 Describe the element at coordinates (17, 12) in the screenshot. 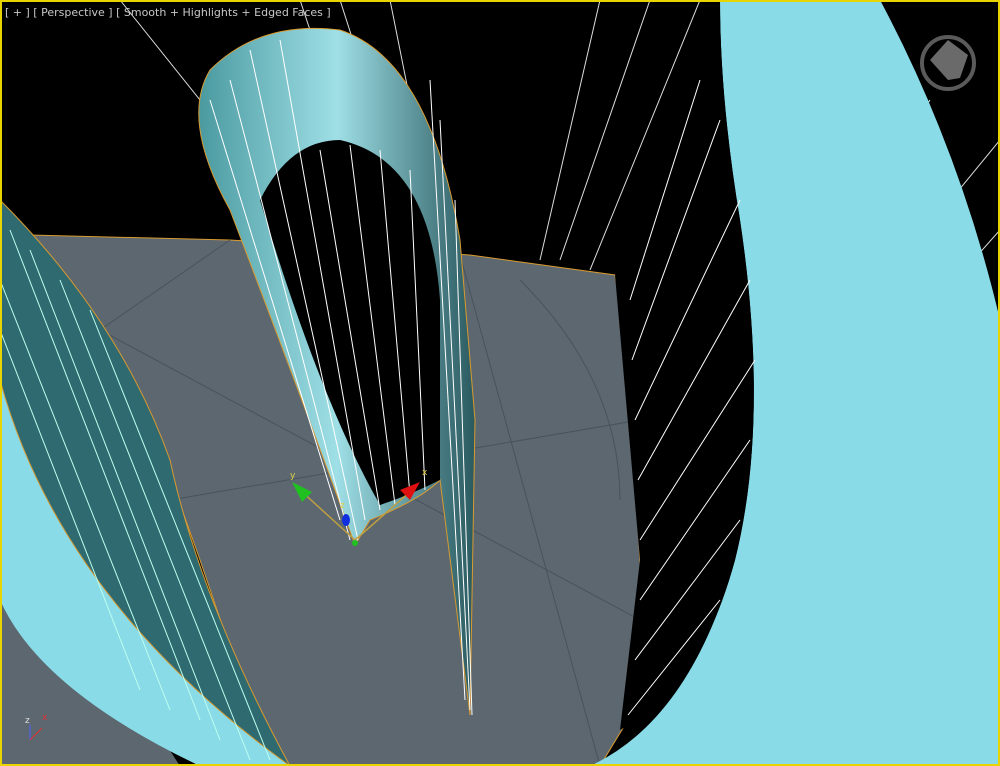

I see `viewport-menu-button: [ + ]` at that location.